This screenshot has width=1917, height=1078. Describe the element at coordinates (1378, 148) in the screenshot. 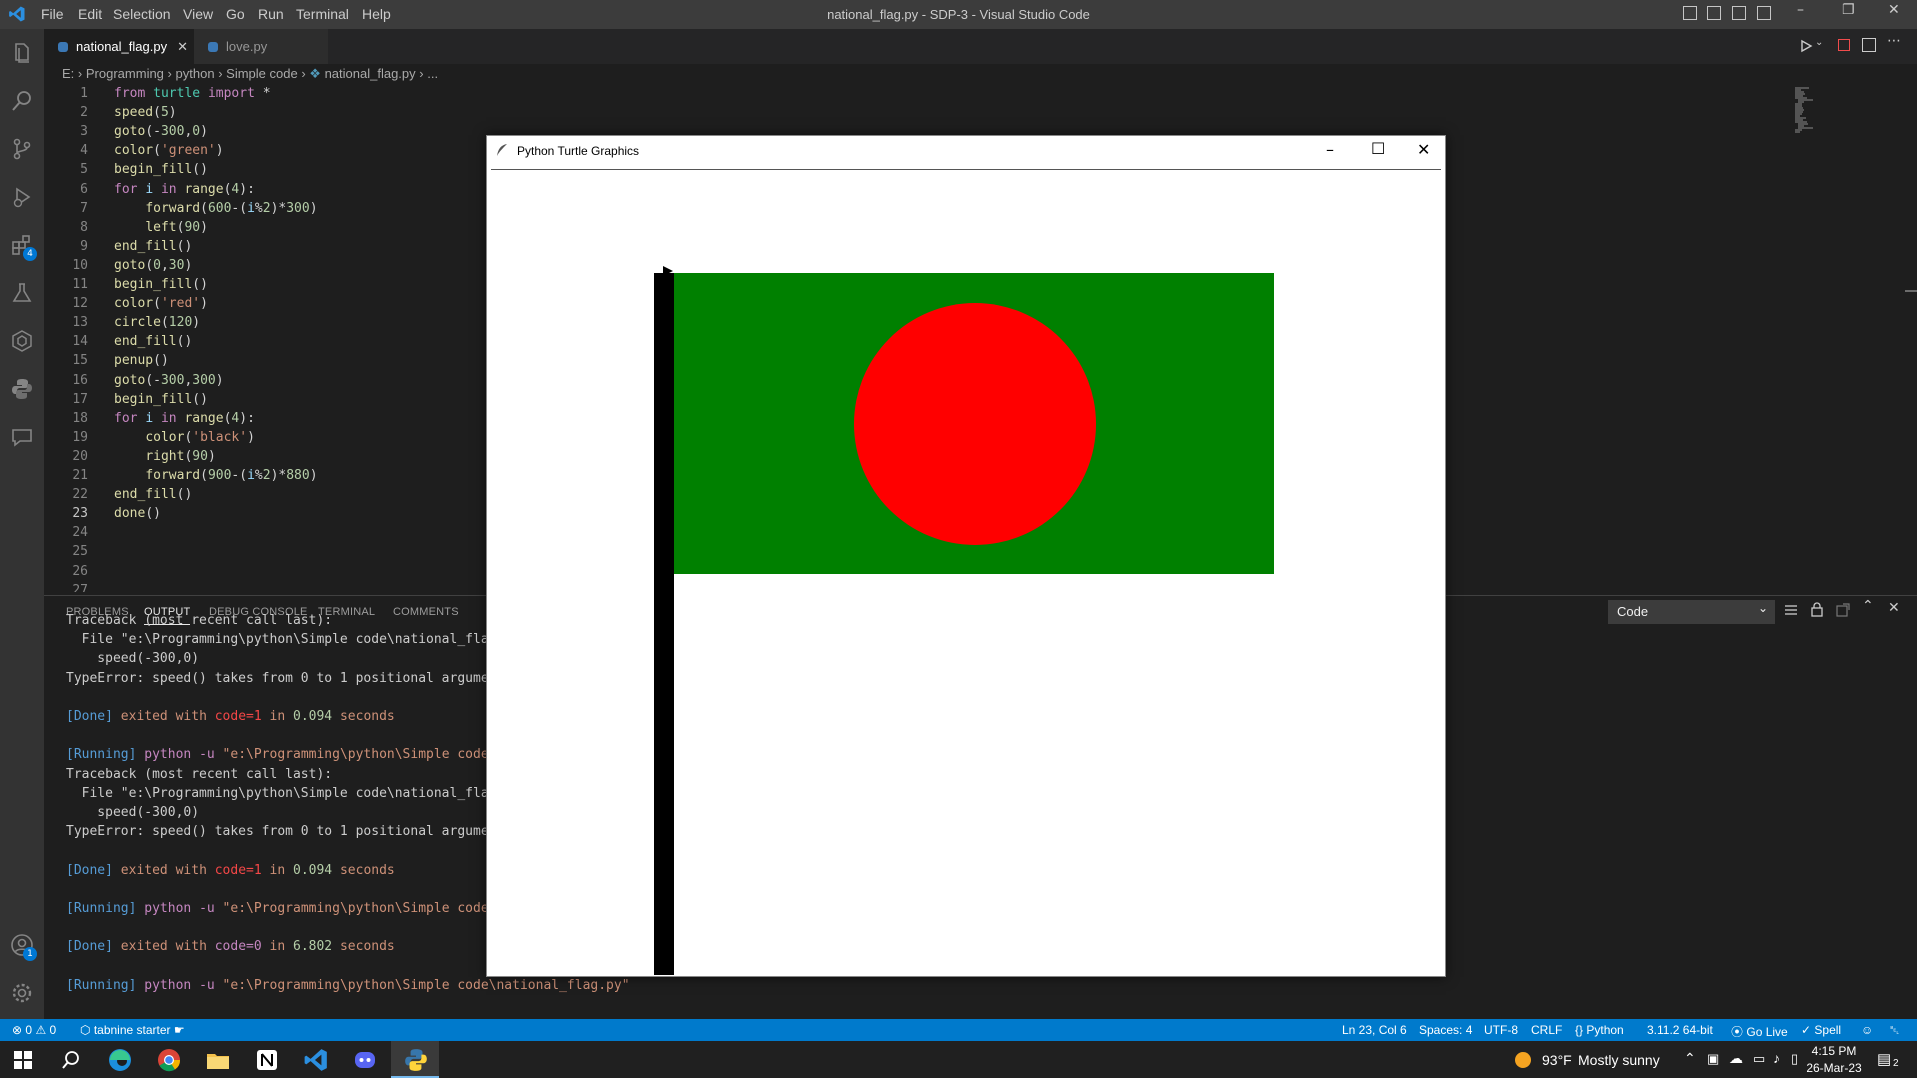

I see `turtle-maximize-icon: ☐` at that location.